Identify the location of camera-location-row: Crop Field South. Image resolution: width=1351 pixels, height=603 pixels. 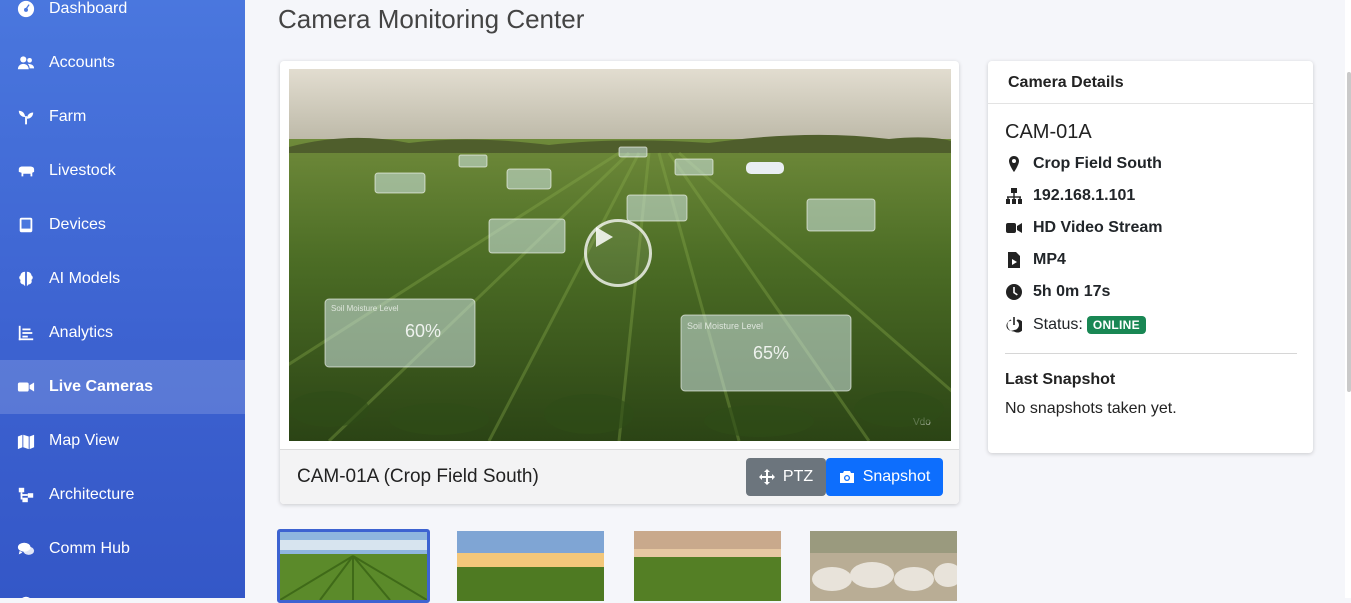
(1083, 164).